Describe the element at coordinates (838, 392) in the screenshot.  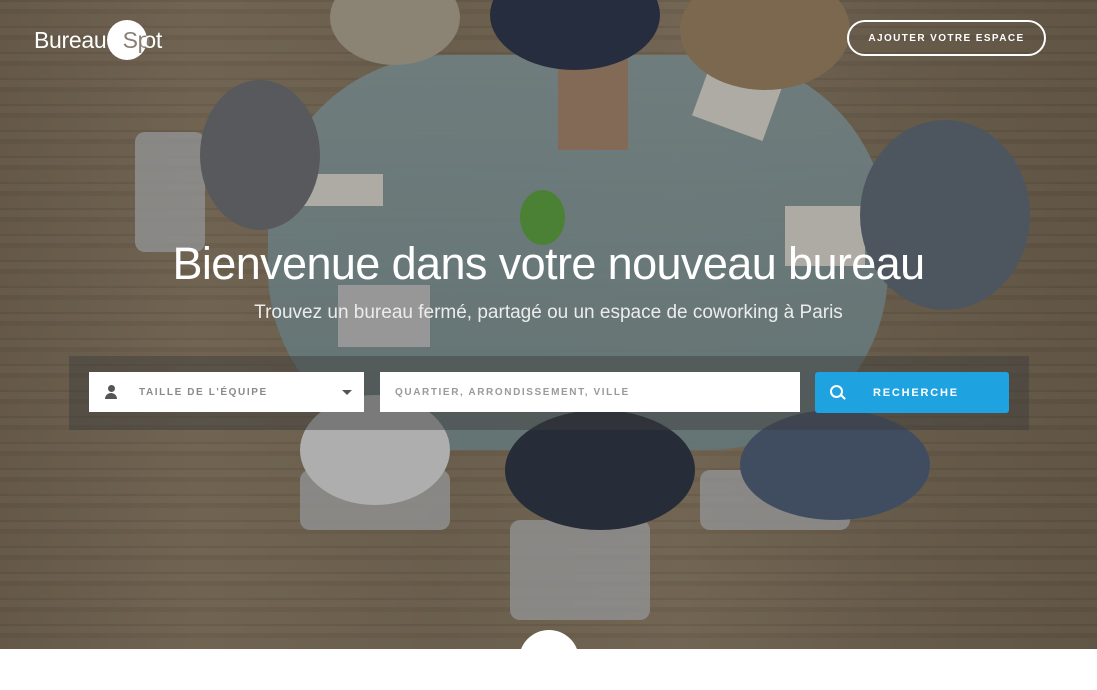
I see `search-icon` at that location.